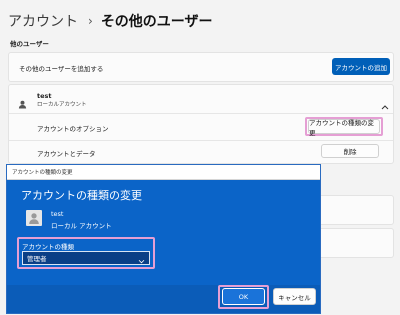 Image resolution: width=400 pixels, height=315 pixels. I want to click on account-data-label: アカウントとデータ, so click(66, 154).